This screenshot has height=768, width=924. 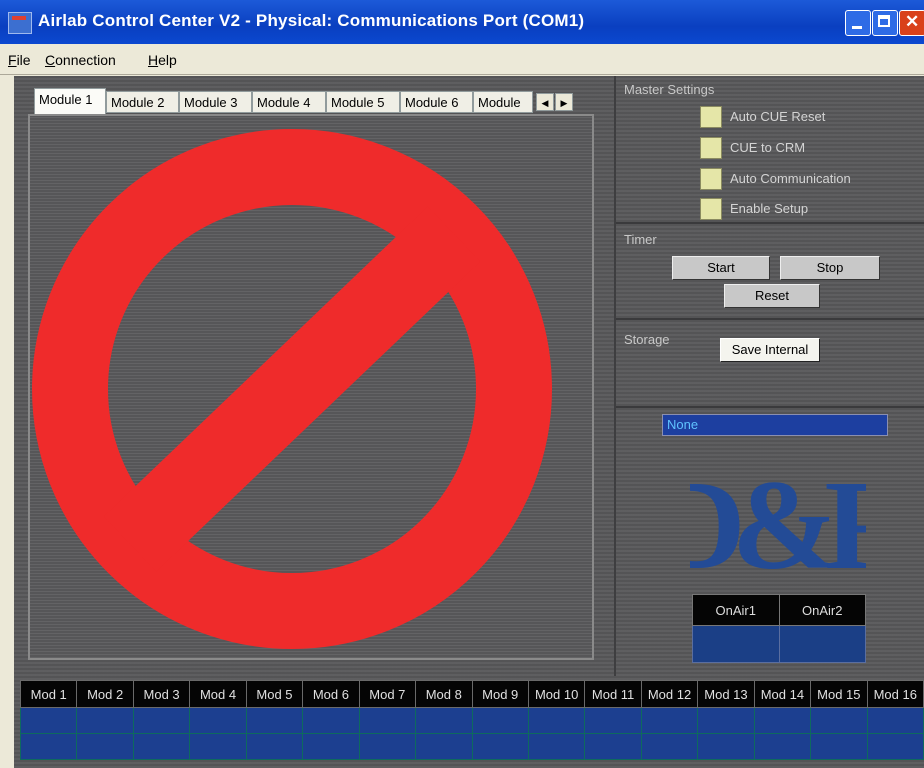 What do you see at coordinates (48, 694) in the screenshot?
I see `mod-1-header: Mod 1` at bounding box center [48, 694].